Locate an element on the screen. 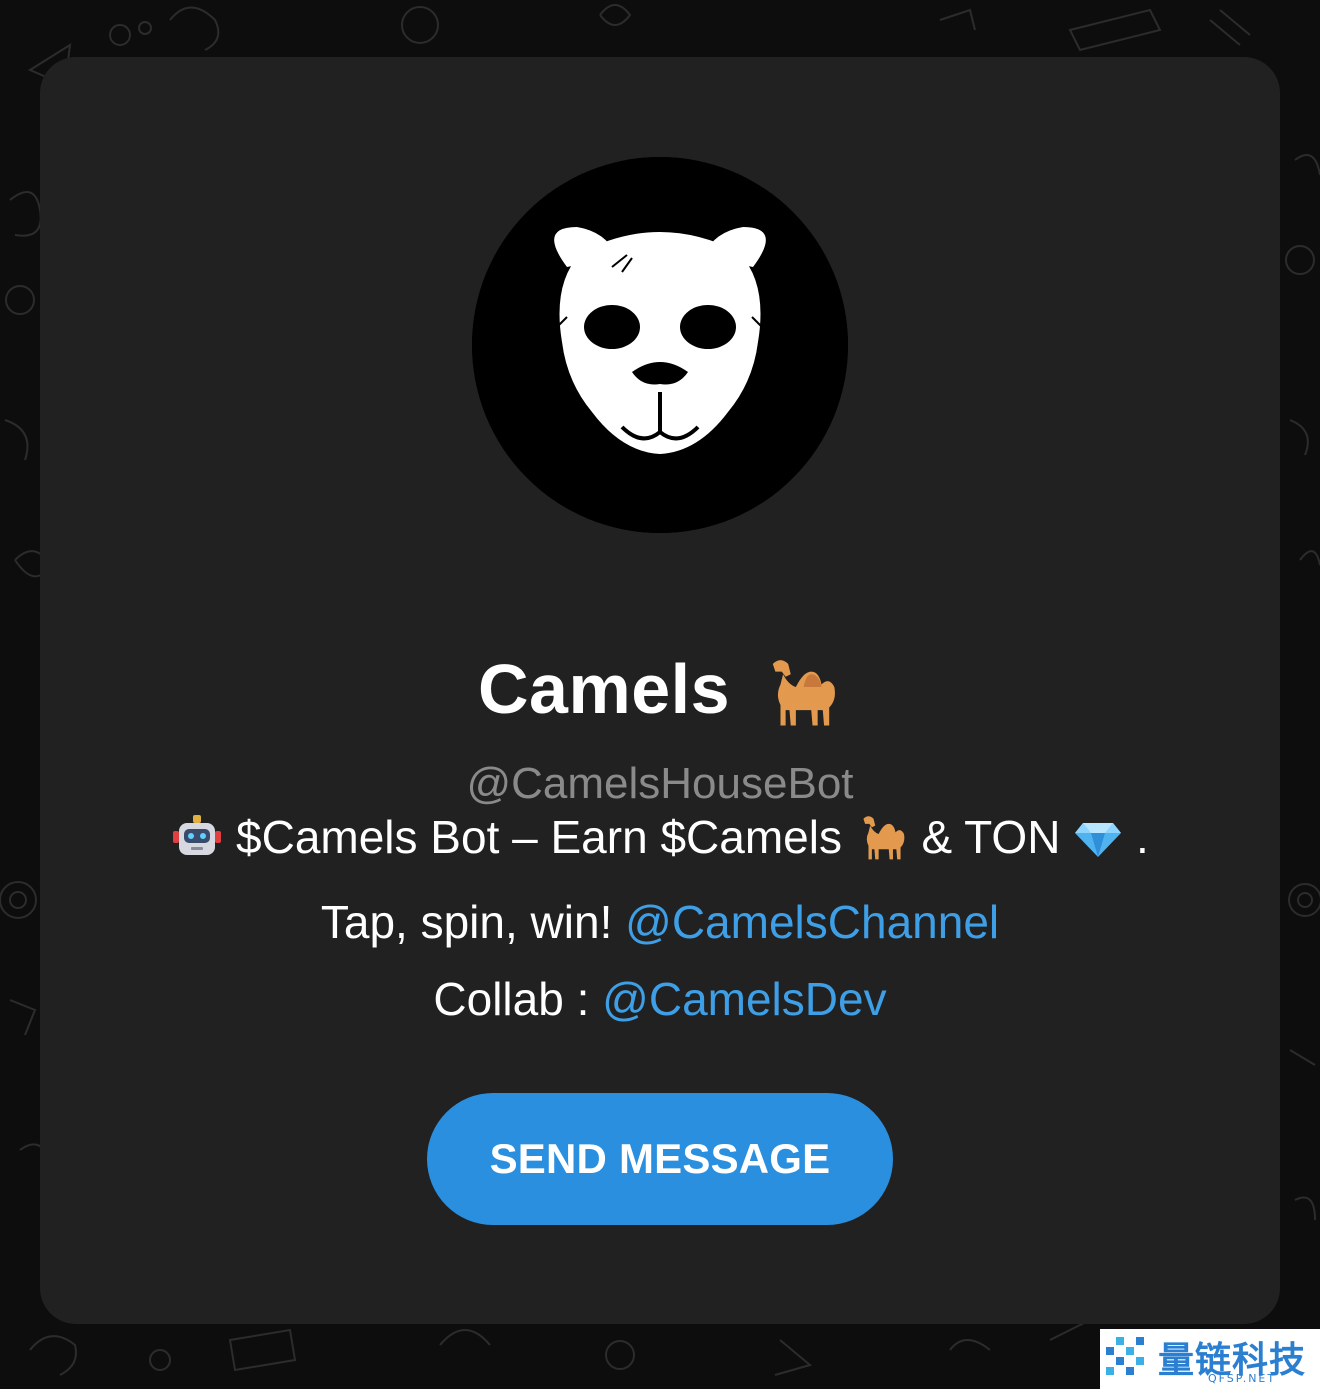 Image resolution: width=1320 pixels, height=1389 pixels. profile-title-row: Camels is located at coordinates (660, 689).